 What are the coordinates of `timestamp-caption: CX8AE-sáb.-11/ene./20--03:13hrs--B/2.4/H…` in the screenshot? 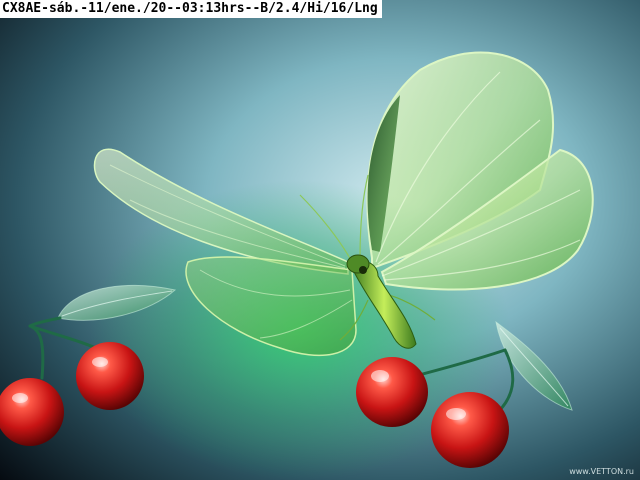 It's located at (191, 9).